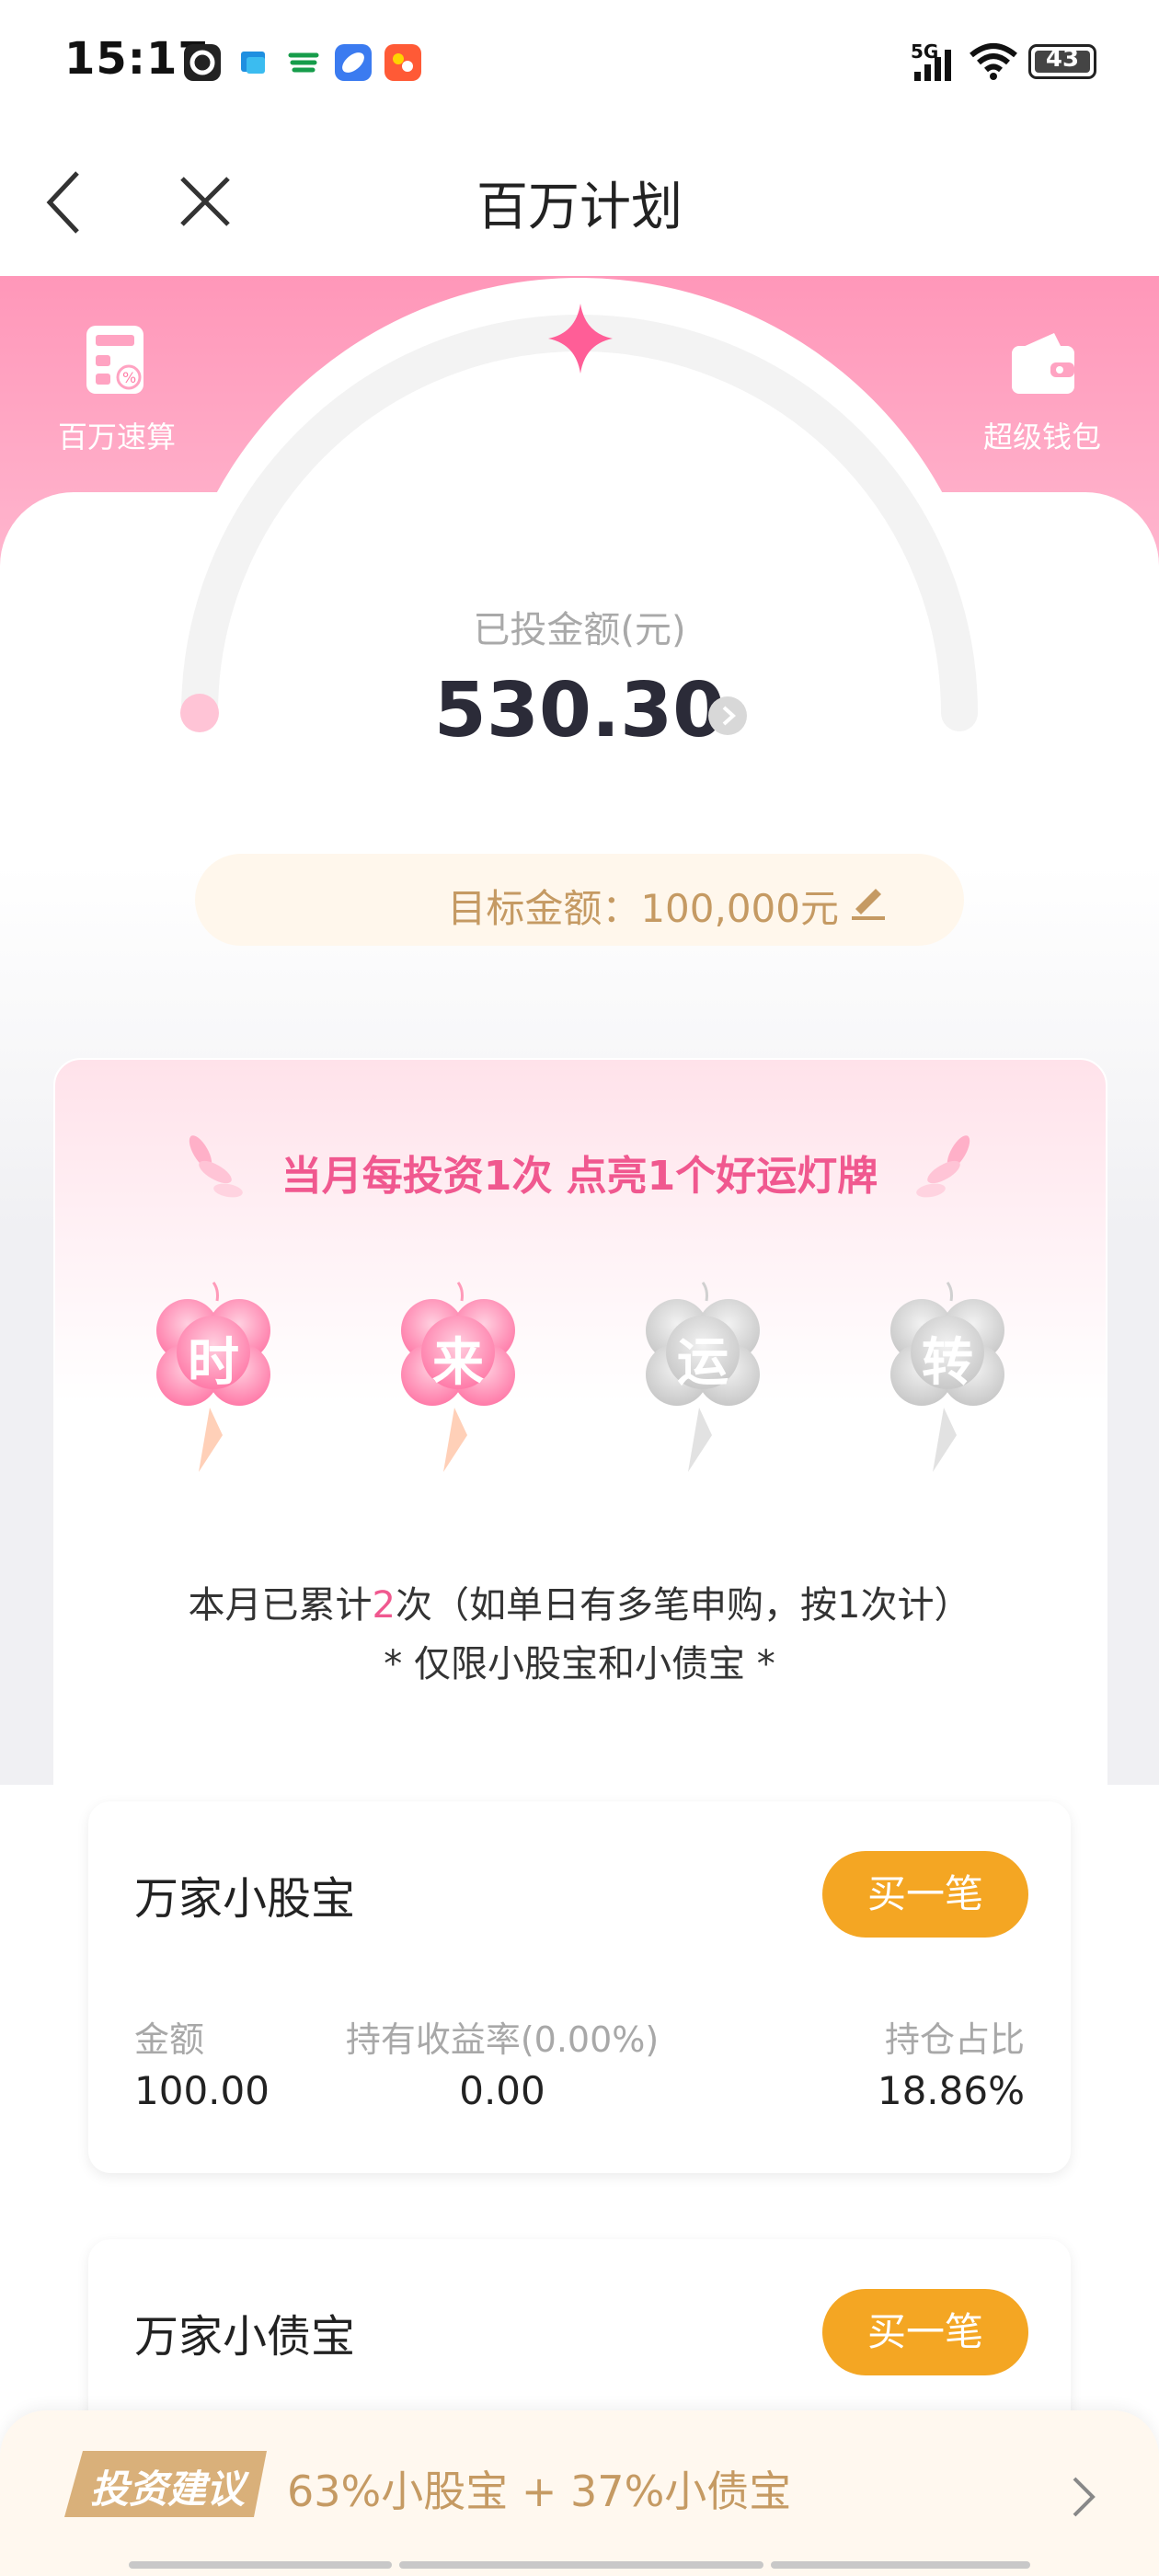 The width and height of the screenshot is (1159, 2576). What do you see at coordinates (502, 2090) in the screenshot?
I see `return-value: 0.00` at bounding box center [502, 2090].